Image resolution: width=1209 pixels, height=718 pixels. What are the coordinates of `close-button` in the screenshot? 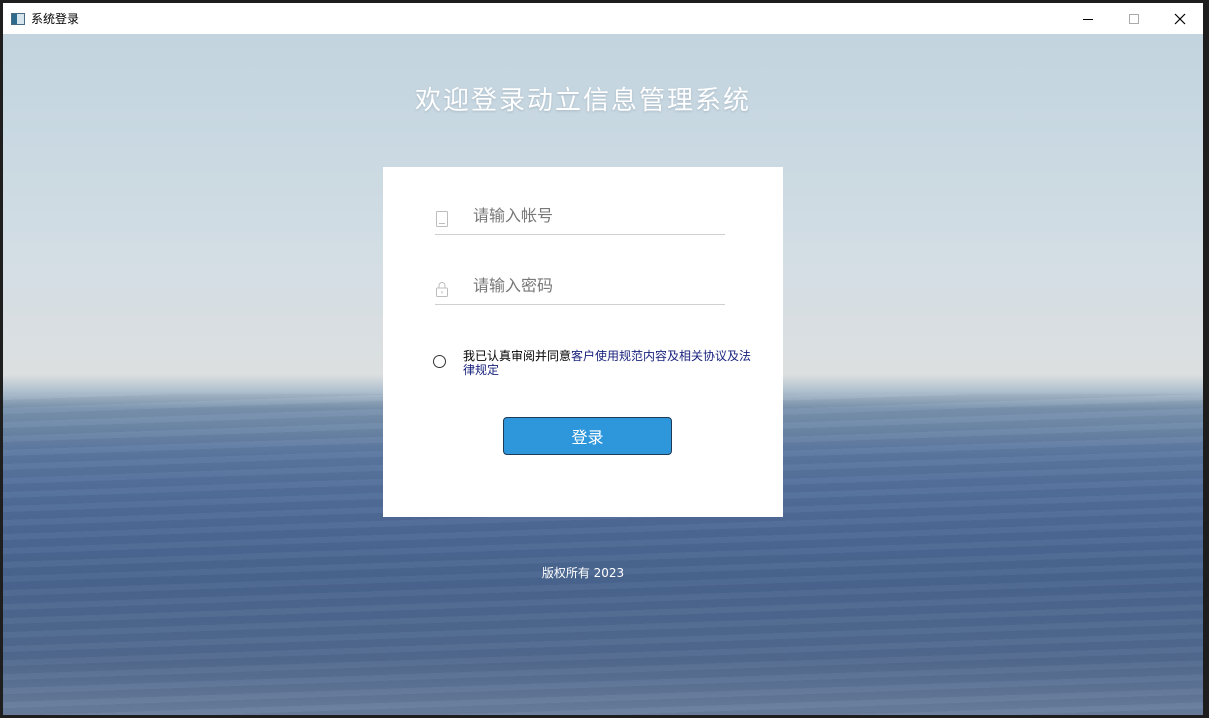 It's located at (1180, 18).